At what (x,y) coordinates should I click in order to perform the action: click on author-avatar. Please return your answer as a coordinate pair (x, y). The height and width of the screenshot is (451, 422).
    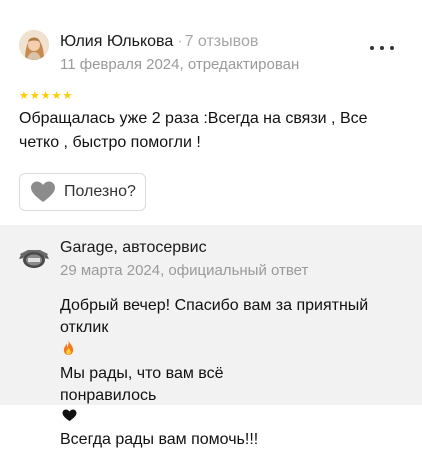
    Looking at the image, I should click on (34, 45).